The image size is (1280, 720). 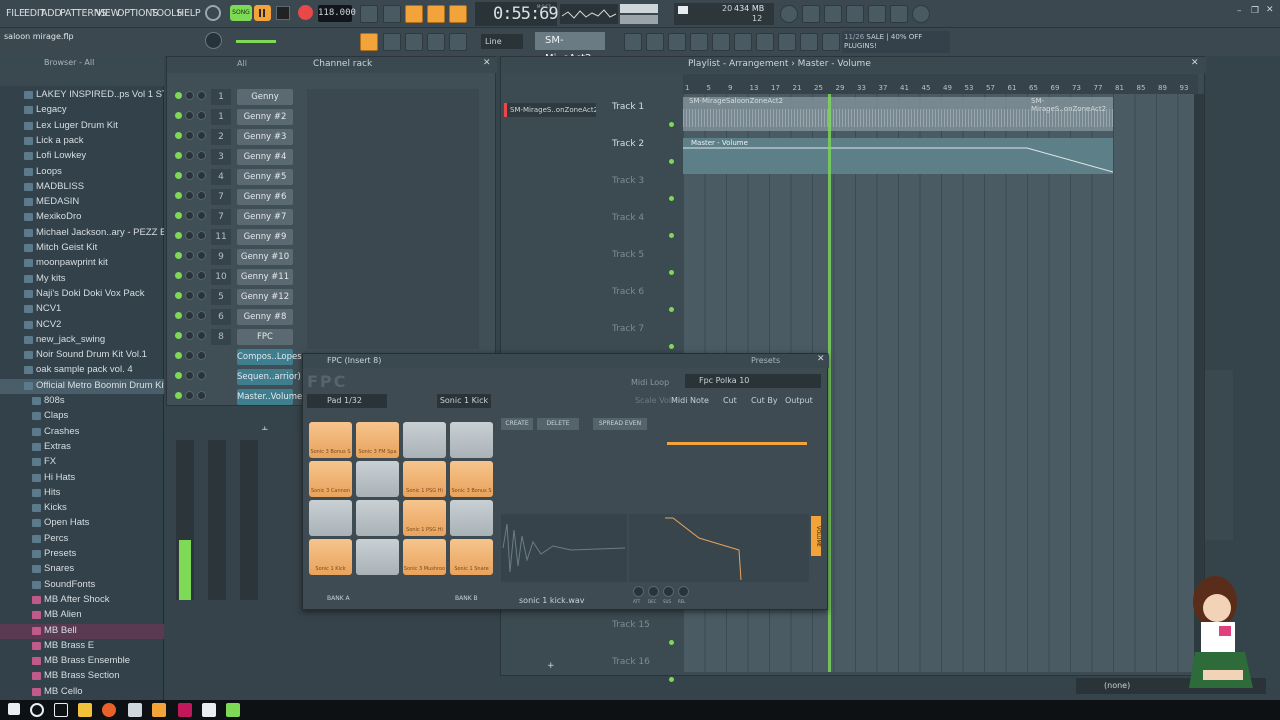 What do you see at coordinates (221, 177) in the screenshot?
I see `channel-mixer-track: 4` at bounding box center [221, 177].